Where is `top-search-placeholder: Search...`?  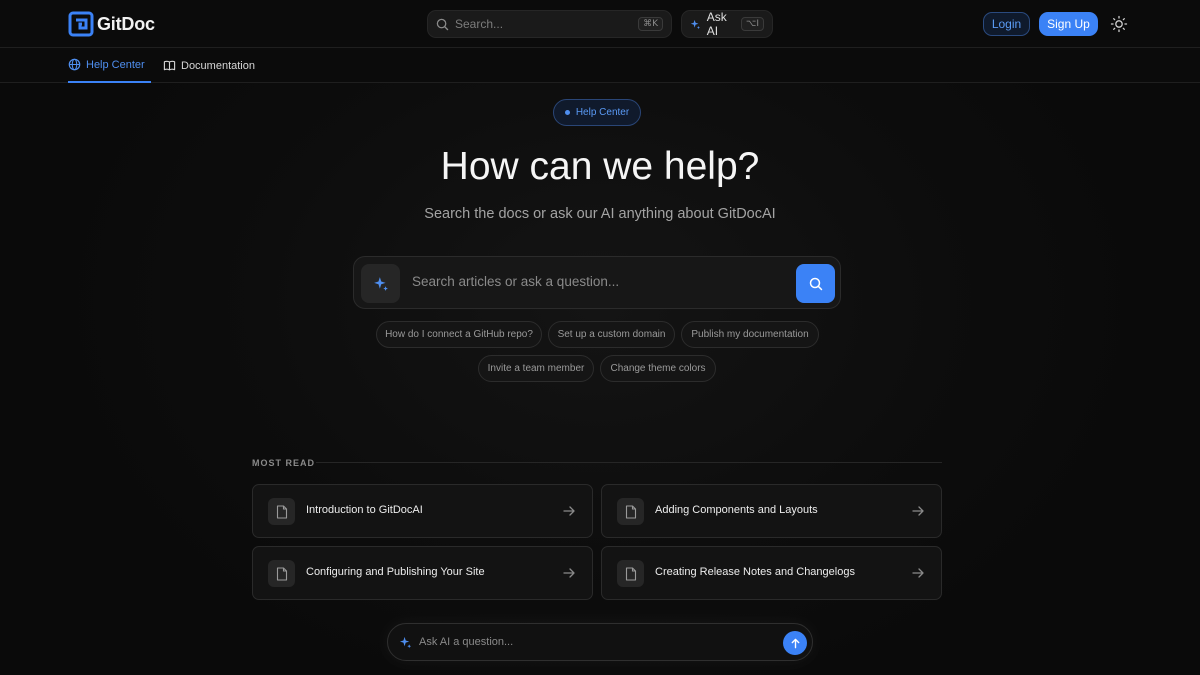 top-search-placeholder: Search... is located at coordinates (479, 24).